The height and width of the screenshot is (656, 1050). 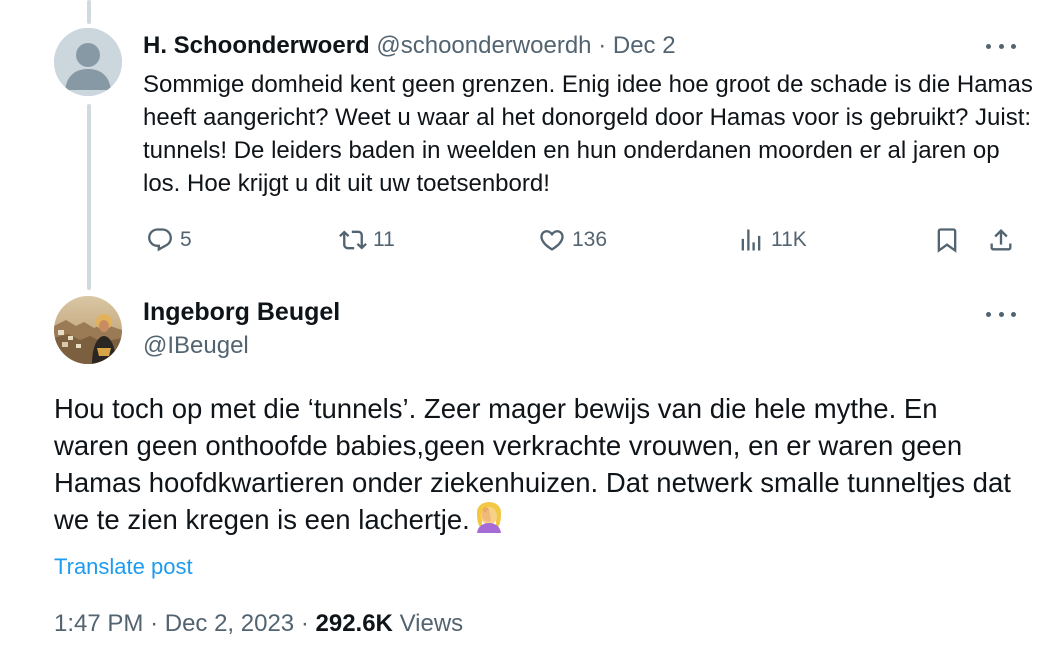 What do you see at coordinates (353, 240) in the screenshot?
I see `repost-icon` at bounding box center [353, 240].